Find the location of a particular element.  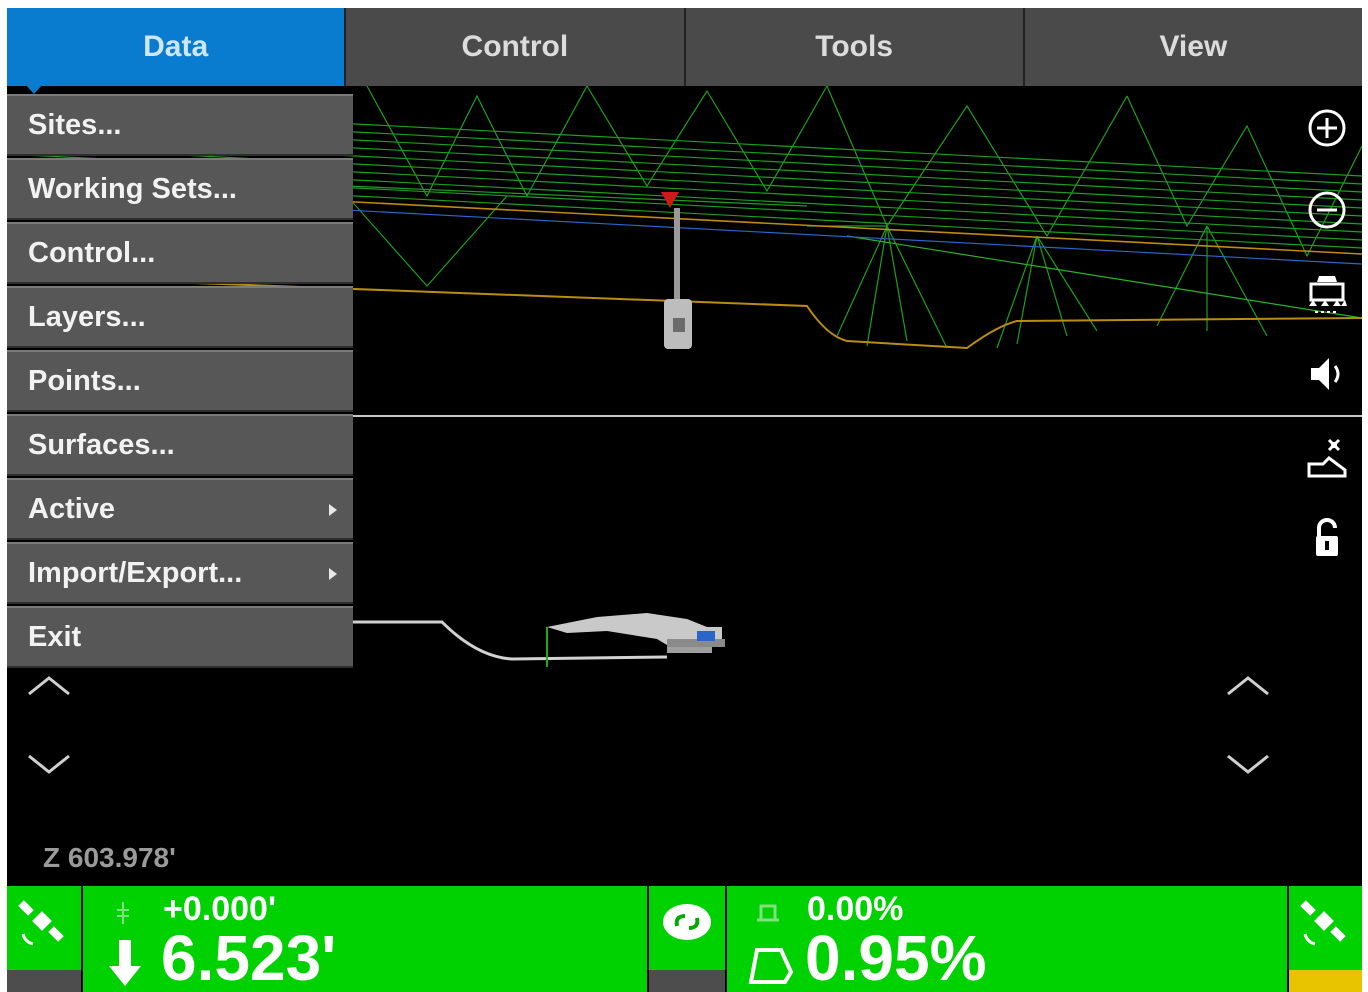

link-icon is located at coordinates (687, 922).